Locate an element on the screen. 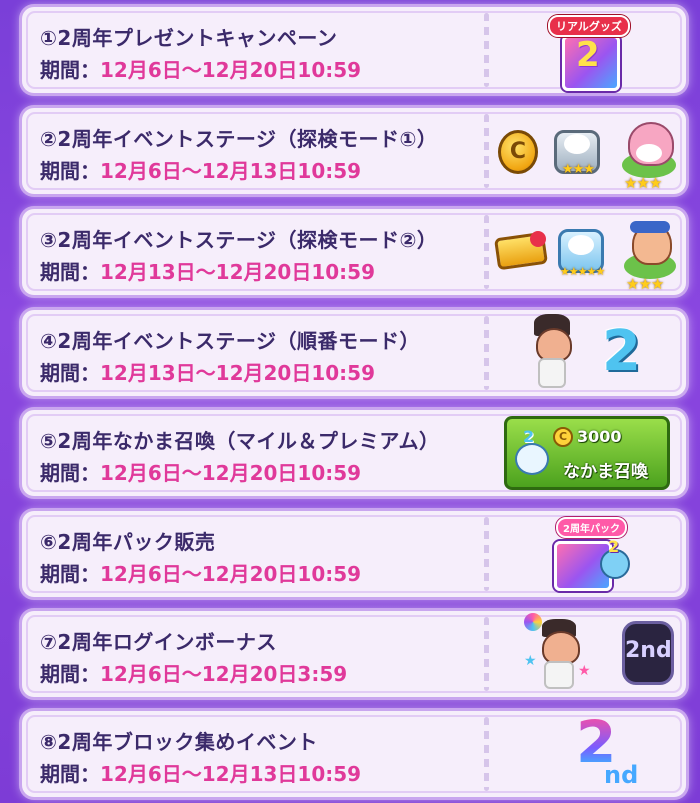 The height and width of the screenshot is (803, 700). blue-number-two-icon: 2 is located at coordinates (621, 351).